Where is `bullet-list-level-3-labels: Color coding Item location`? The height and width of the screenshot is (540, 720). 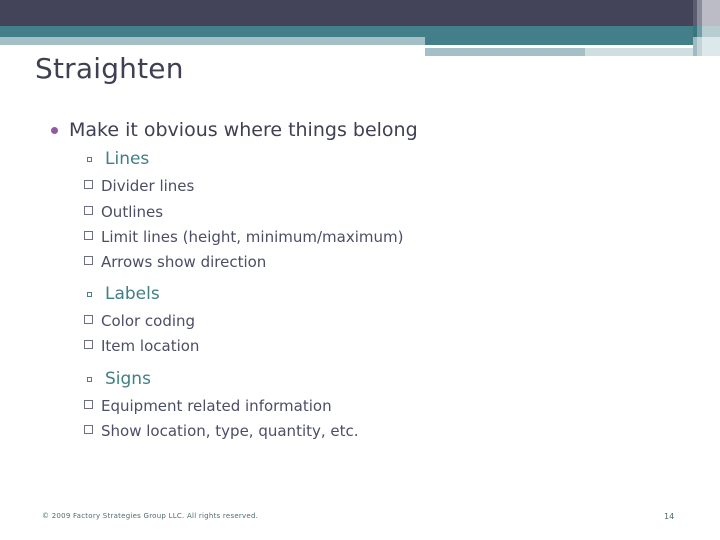
bullet-list-level-3-labels: Color coding Item location is located at coordinates (377, 334).